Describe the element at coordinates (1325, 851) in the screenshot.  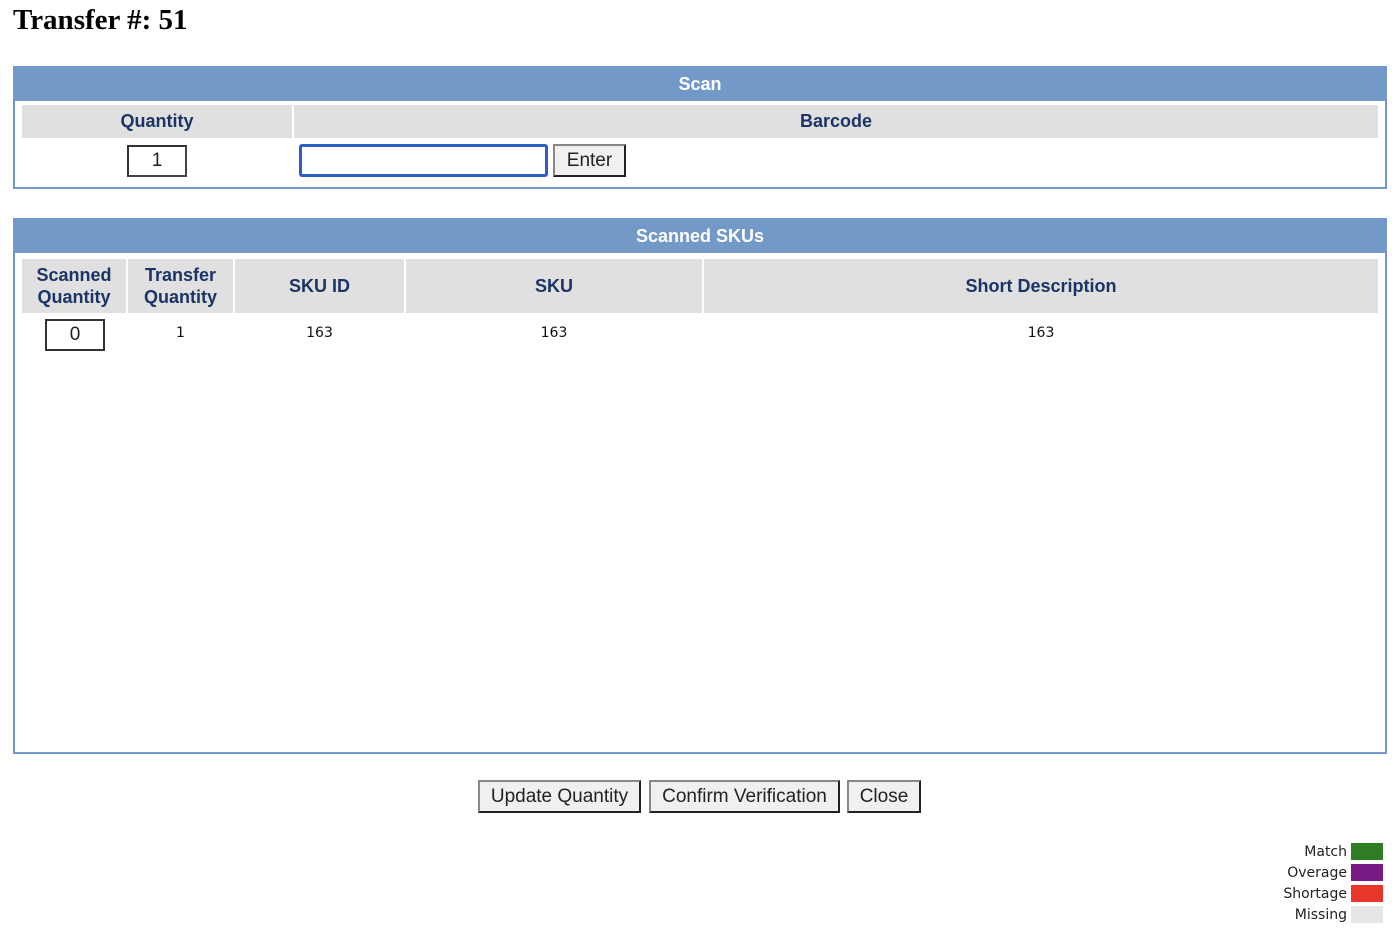
I see `legend-label-match: Match` at that location.